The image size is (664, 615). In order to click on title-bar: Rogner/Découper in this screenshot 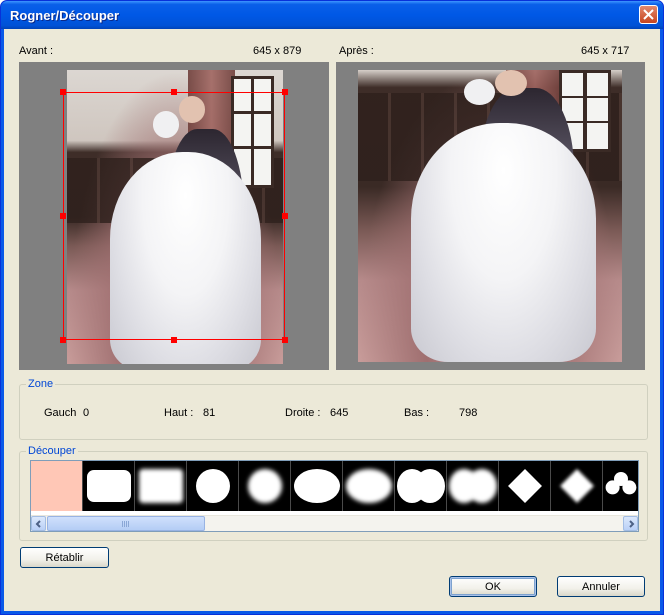, I will do `click(332, 15)`.